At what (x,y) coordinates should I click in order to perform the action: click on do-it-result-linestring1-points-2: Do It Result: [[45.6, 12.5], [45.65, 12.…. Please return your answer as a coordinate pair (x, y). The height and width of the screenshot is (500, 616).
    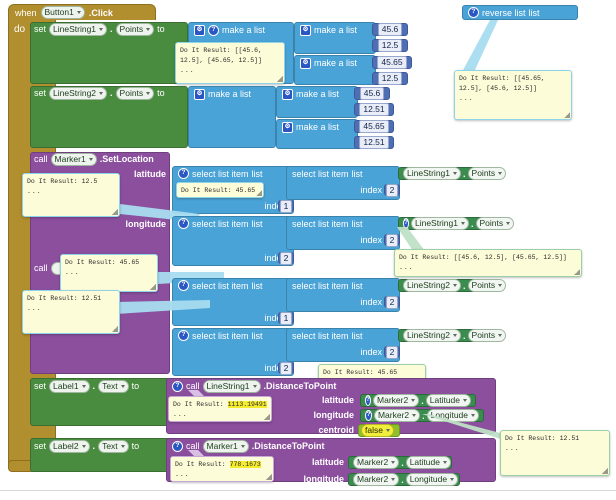
    Looking at the image, I should click on (488, 263).